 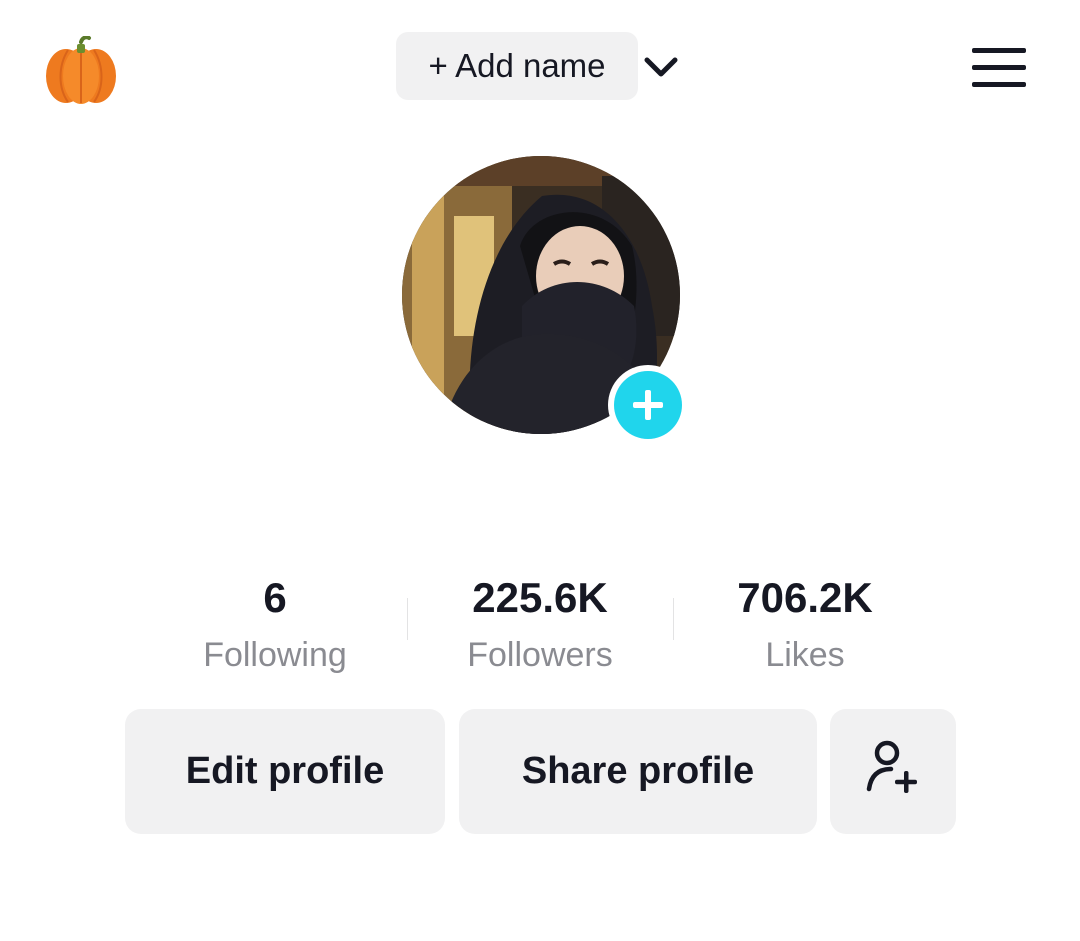 I want to click on add-name-label: + Add name, so click(x=517, y=65).